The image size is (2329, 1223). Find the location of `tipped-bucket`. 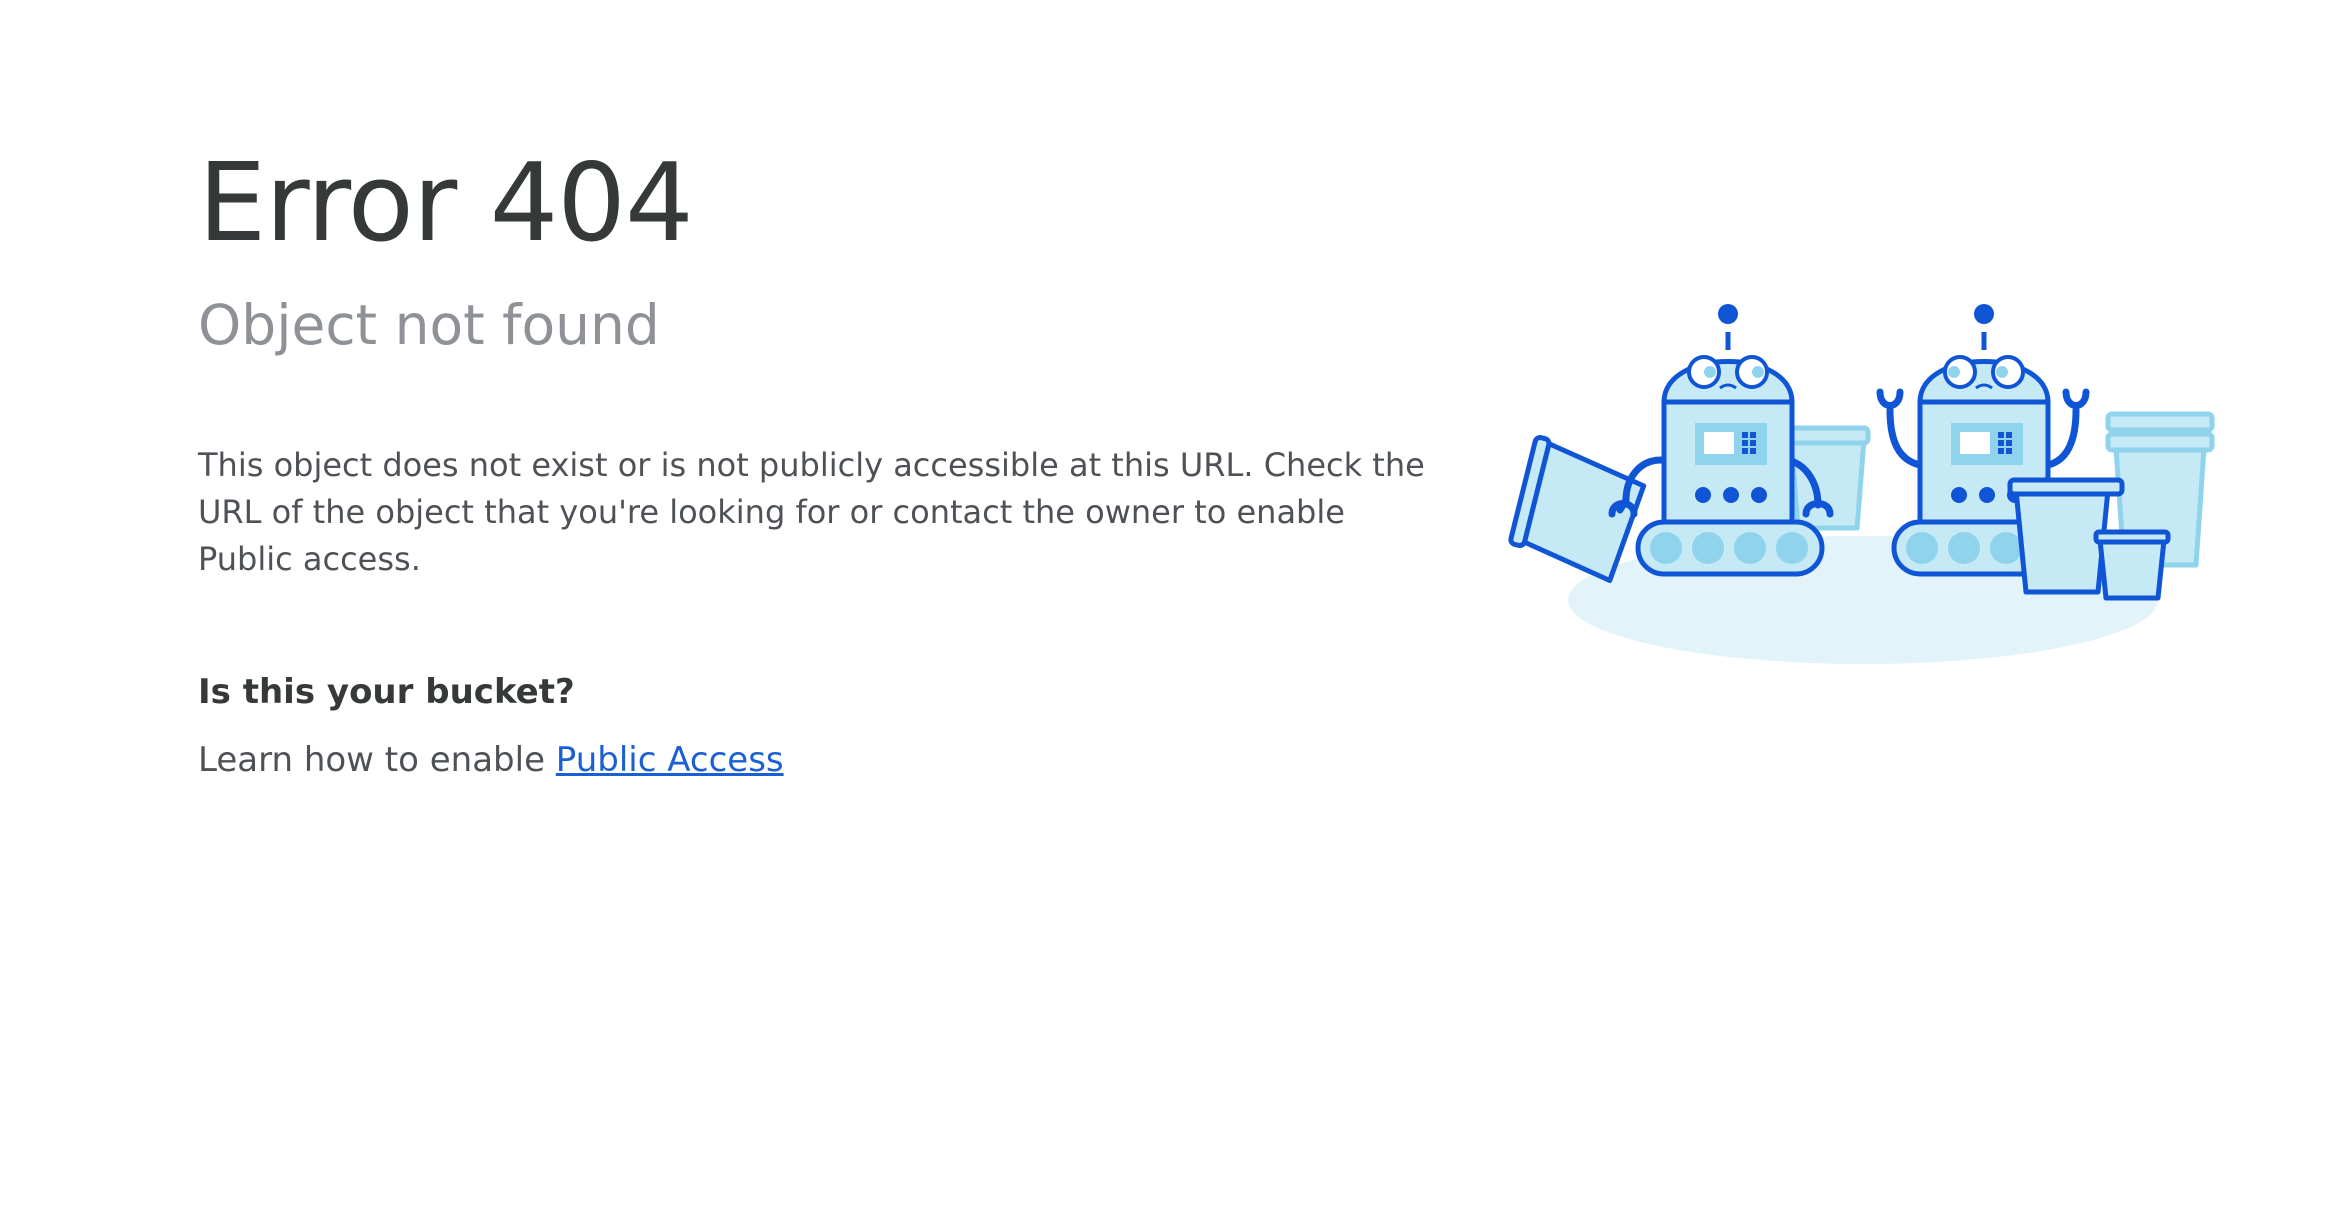

tipped-bucket is located at coordinates (1577, 509).